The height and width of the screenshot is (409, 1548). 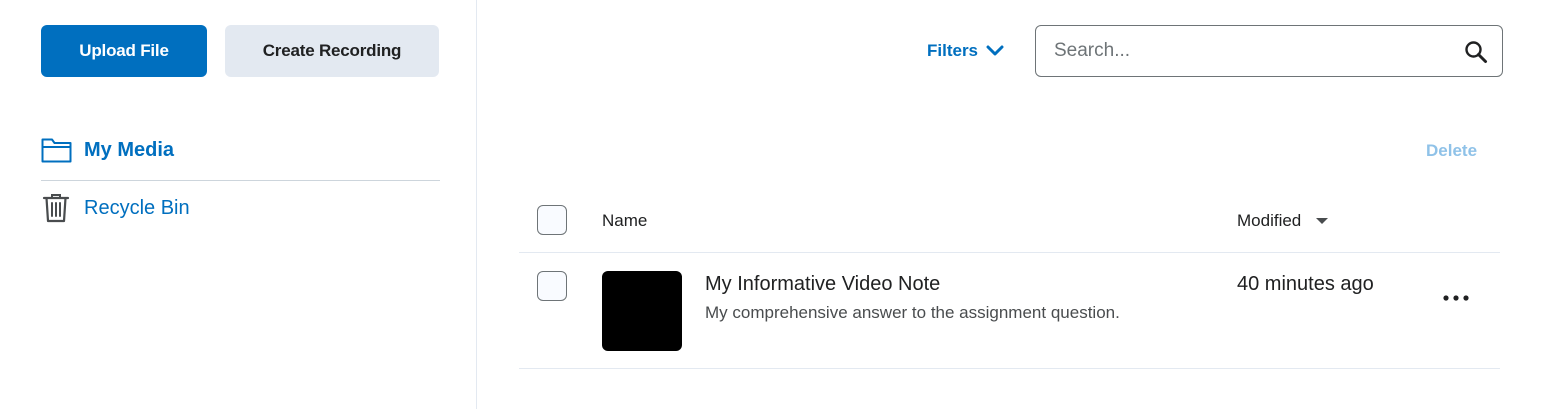 I want to click on more-horizontal-icon, so click(x=1456, y=297).